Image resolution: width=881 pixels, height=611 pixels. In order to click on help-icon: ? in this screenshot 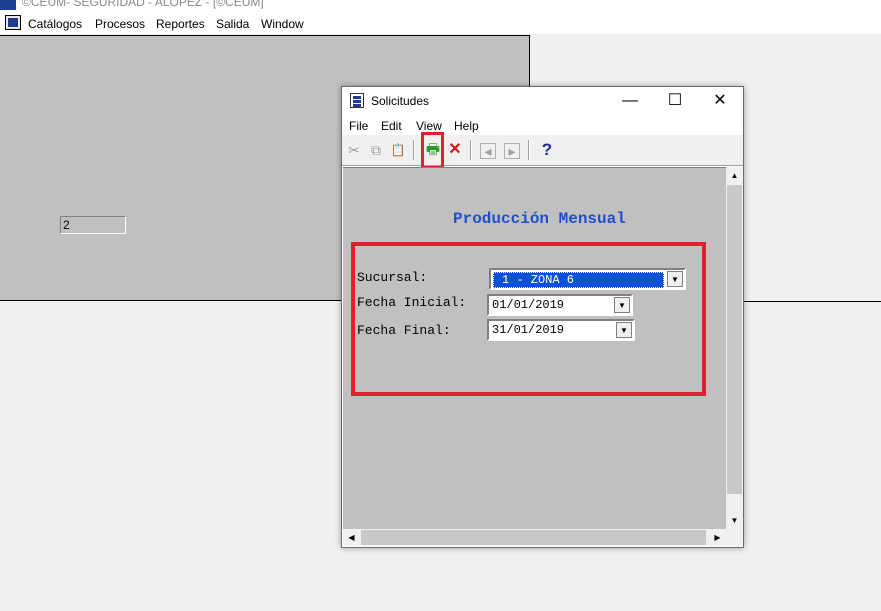, I will do `click(547, 150)`.